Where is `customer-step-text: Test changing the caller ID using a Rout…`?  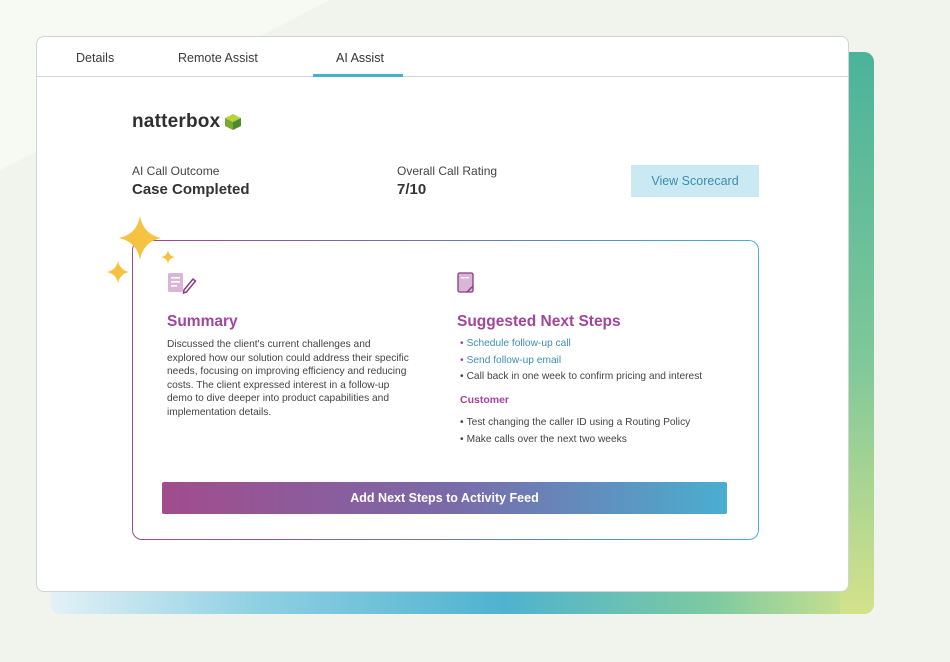 customer-step-text: Test changing the caller ID using a Rout… is located at coordinates (578, 422).